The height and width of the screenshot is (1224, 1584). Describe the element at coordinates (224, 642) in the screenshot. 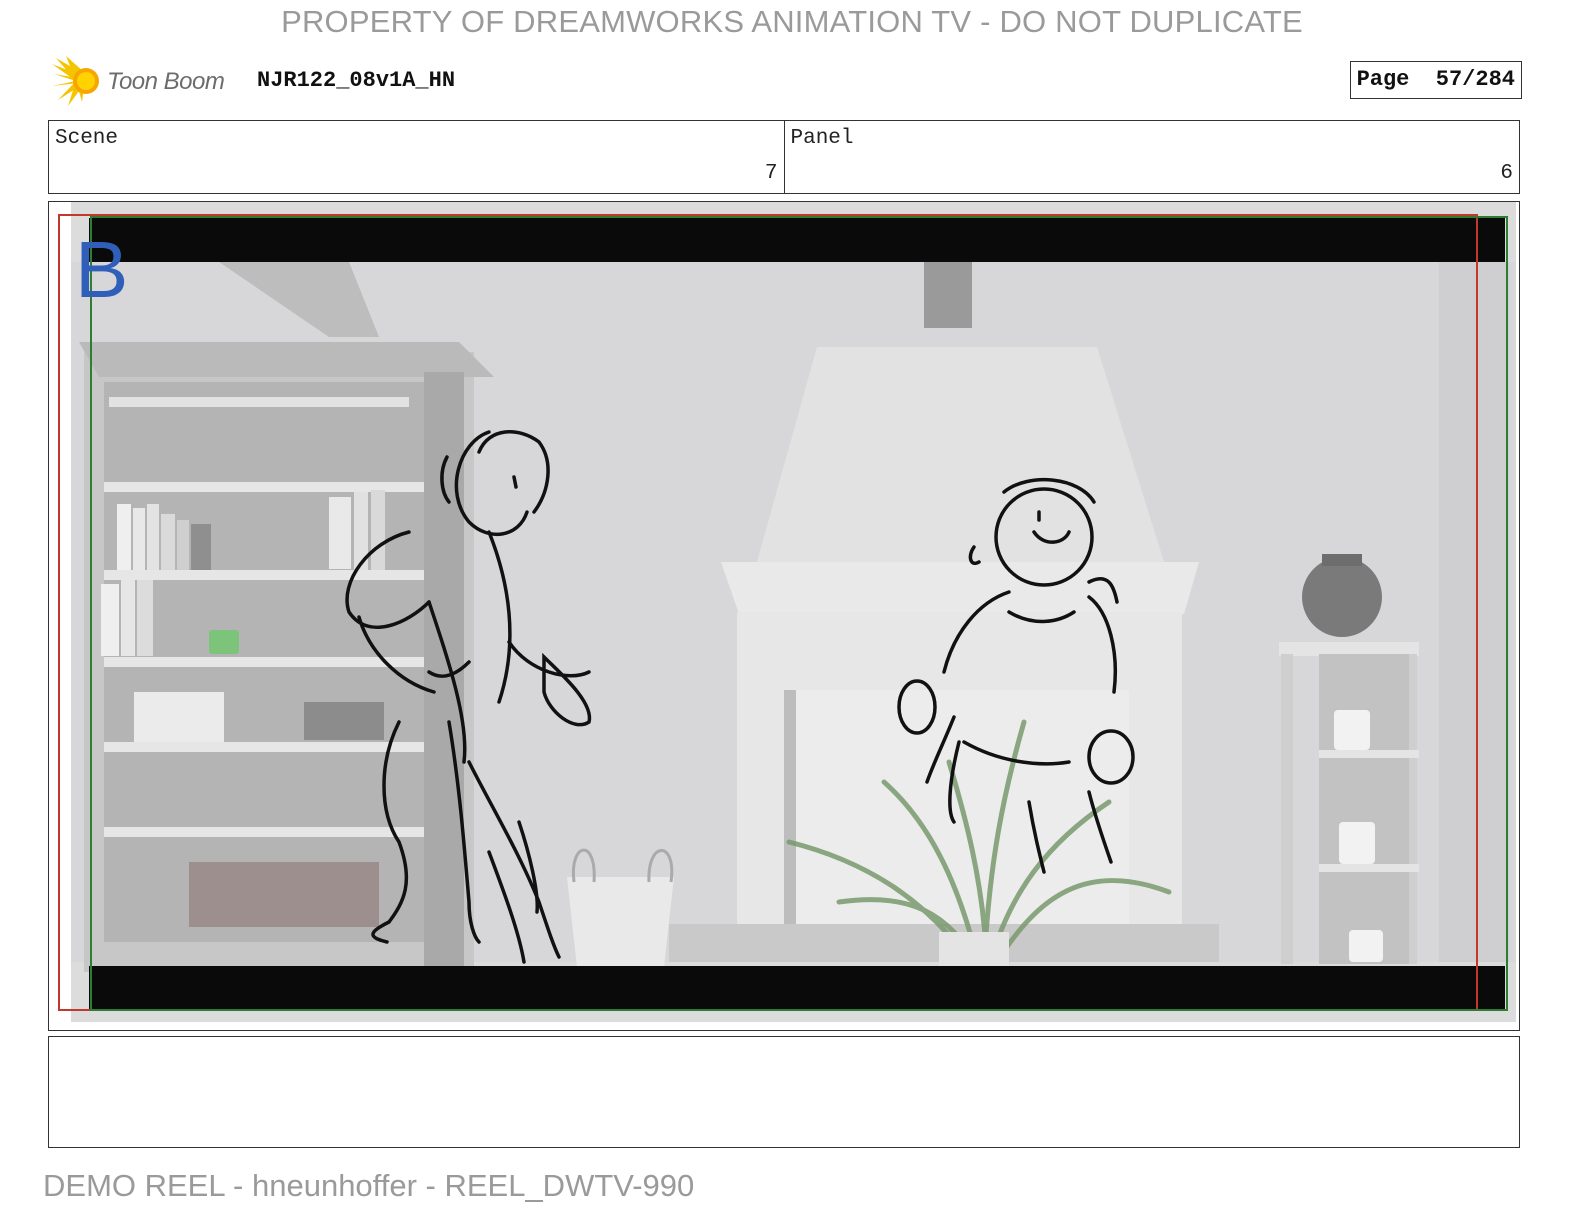

I see `green-mug` at that location.